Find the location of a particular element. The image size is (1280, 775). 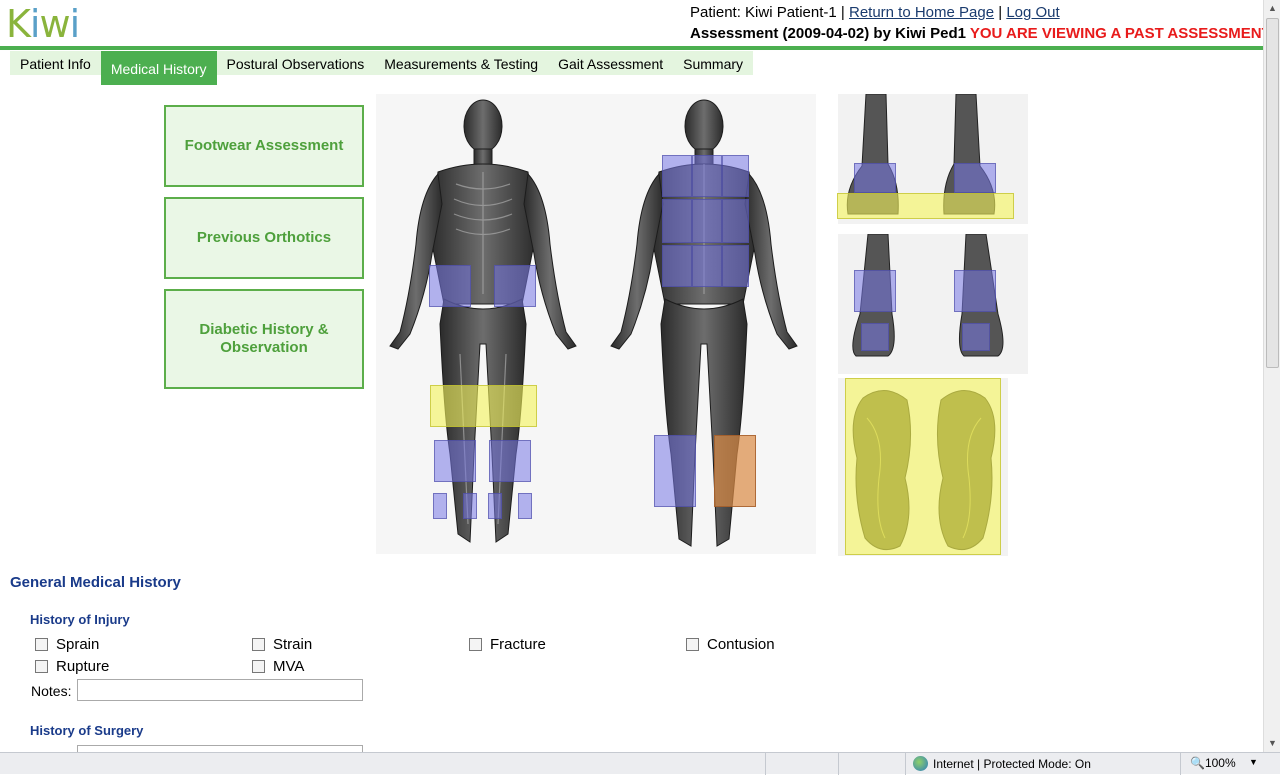

tab-patient-info: Patient Info is located at coordinates (55, 63).